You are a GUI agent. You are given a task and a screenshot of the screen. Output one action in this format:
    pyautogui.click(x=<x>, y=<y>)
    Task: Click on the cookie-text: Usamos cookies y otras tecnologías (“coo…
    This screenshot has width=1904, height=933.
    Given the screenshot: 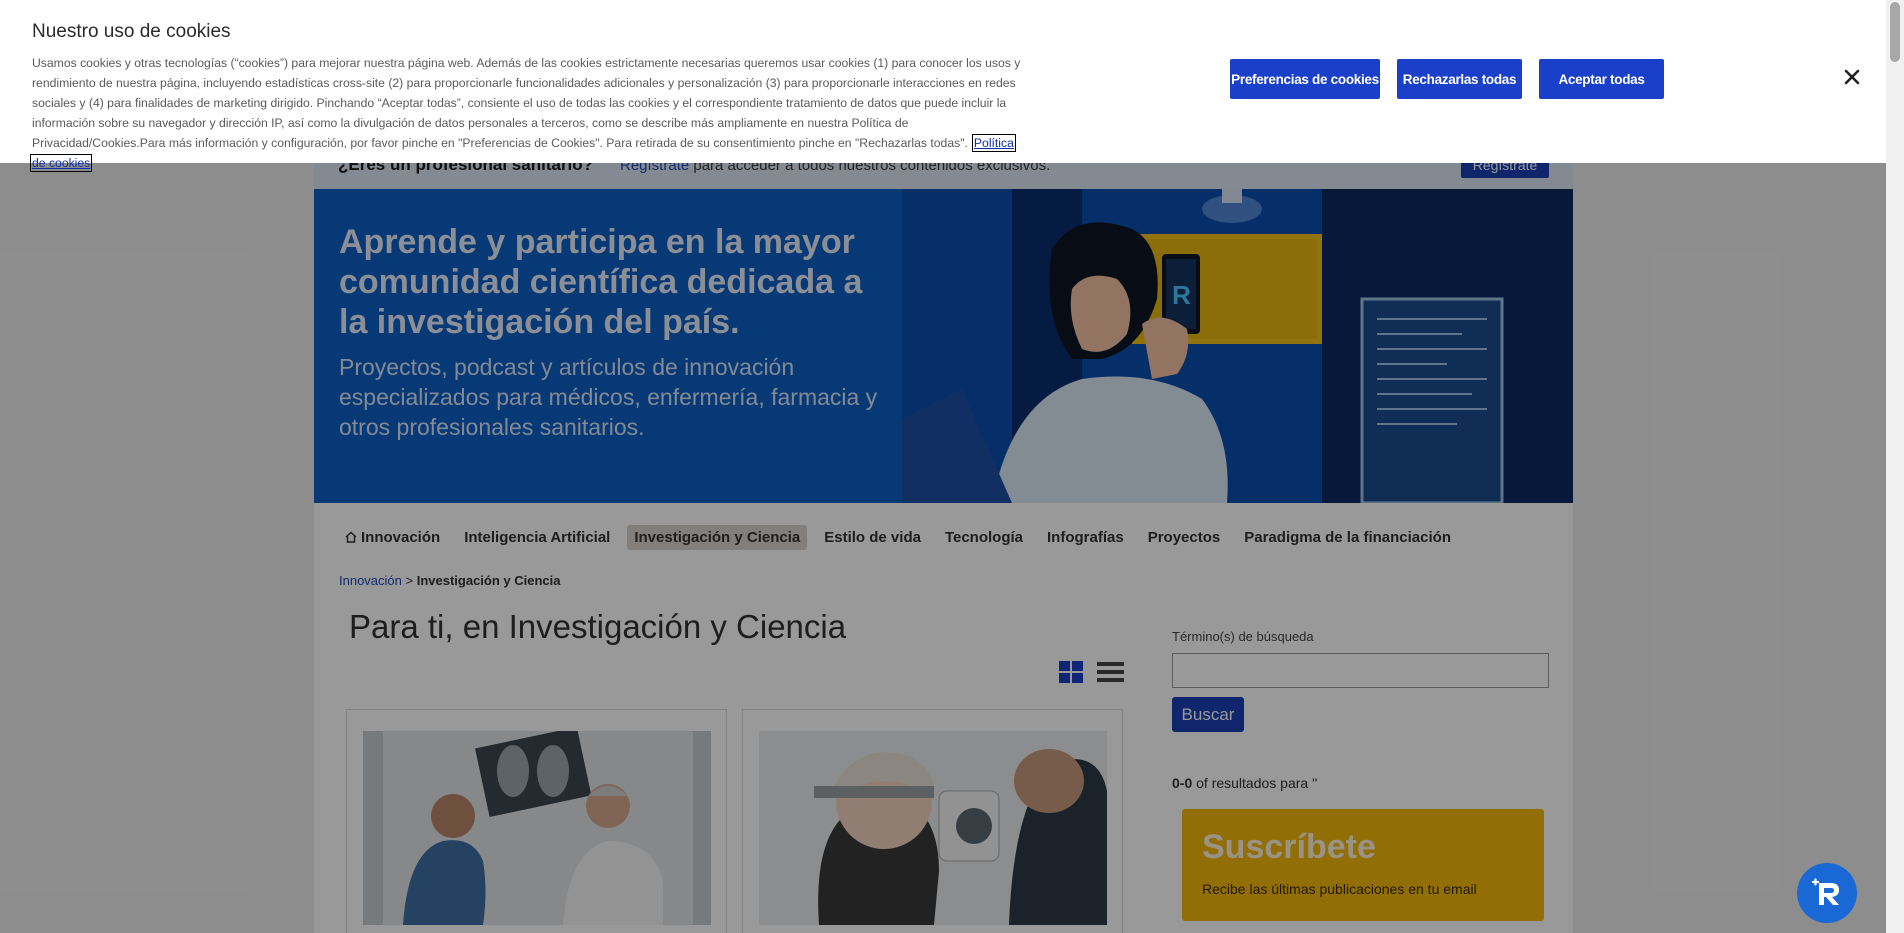 What is the action you would take?
    pyautogui.click(x=526, y=113)
    